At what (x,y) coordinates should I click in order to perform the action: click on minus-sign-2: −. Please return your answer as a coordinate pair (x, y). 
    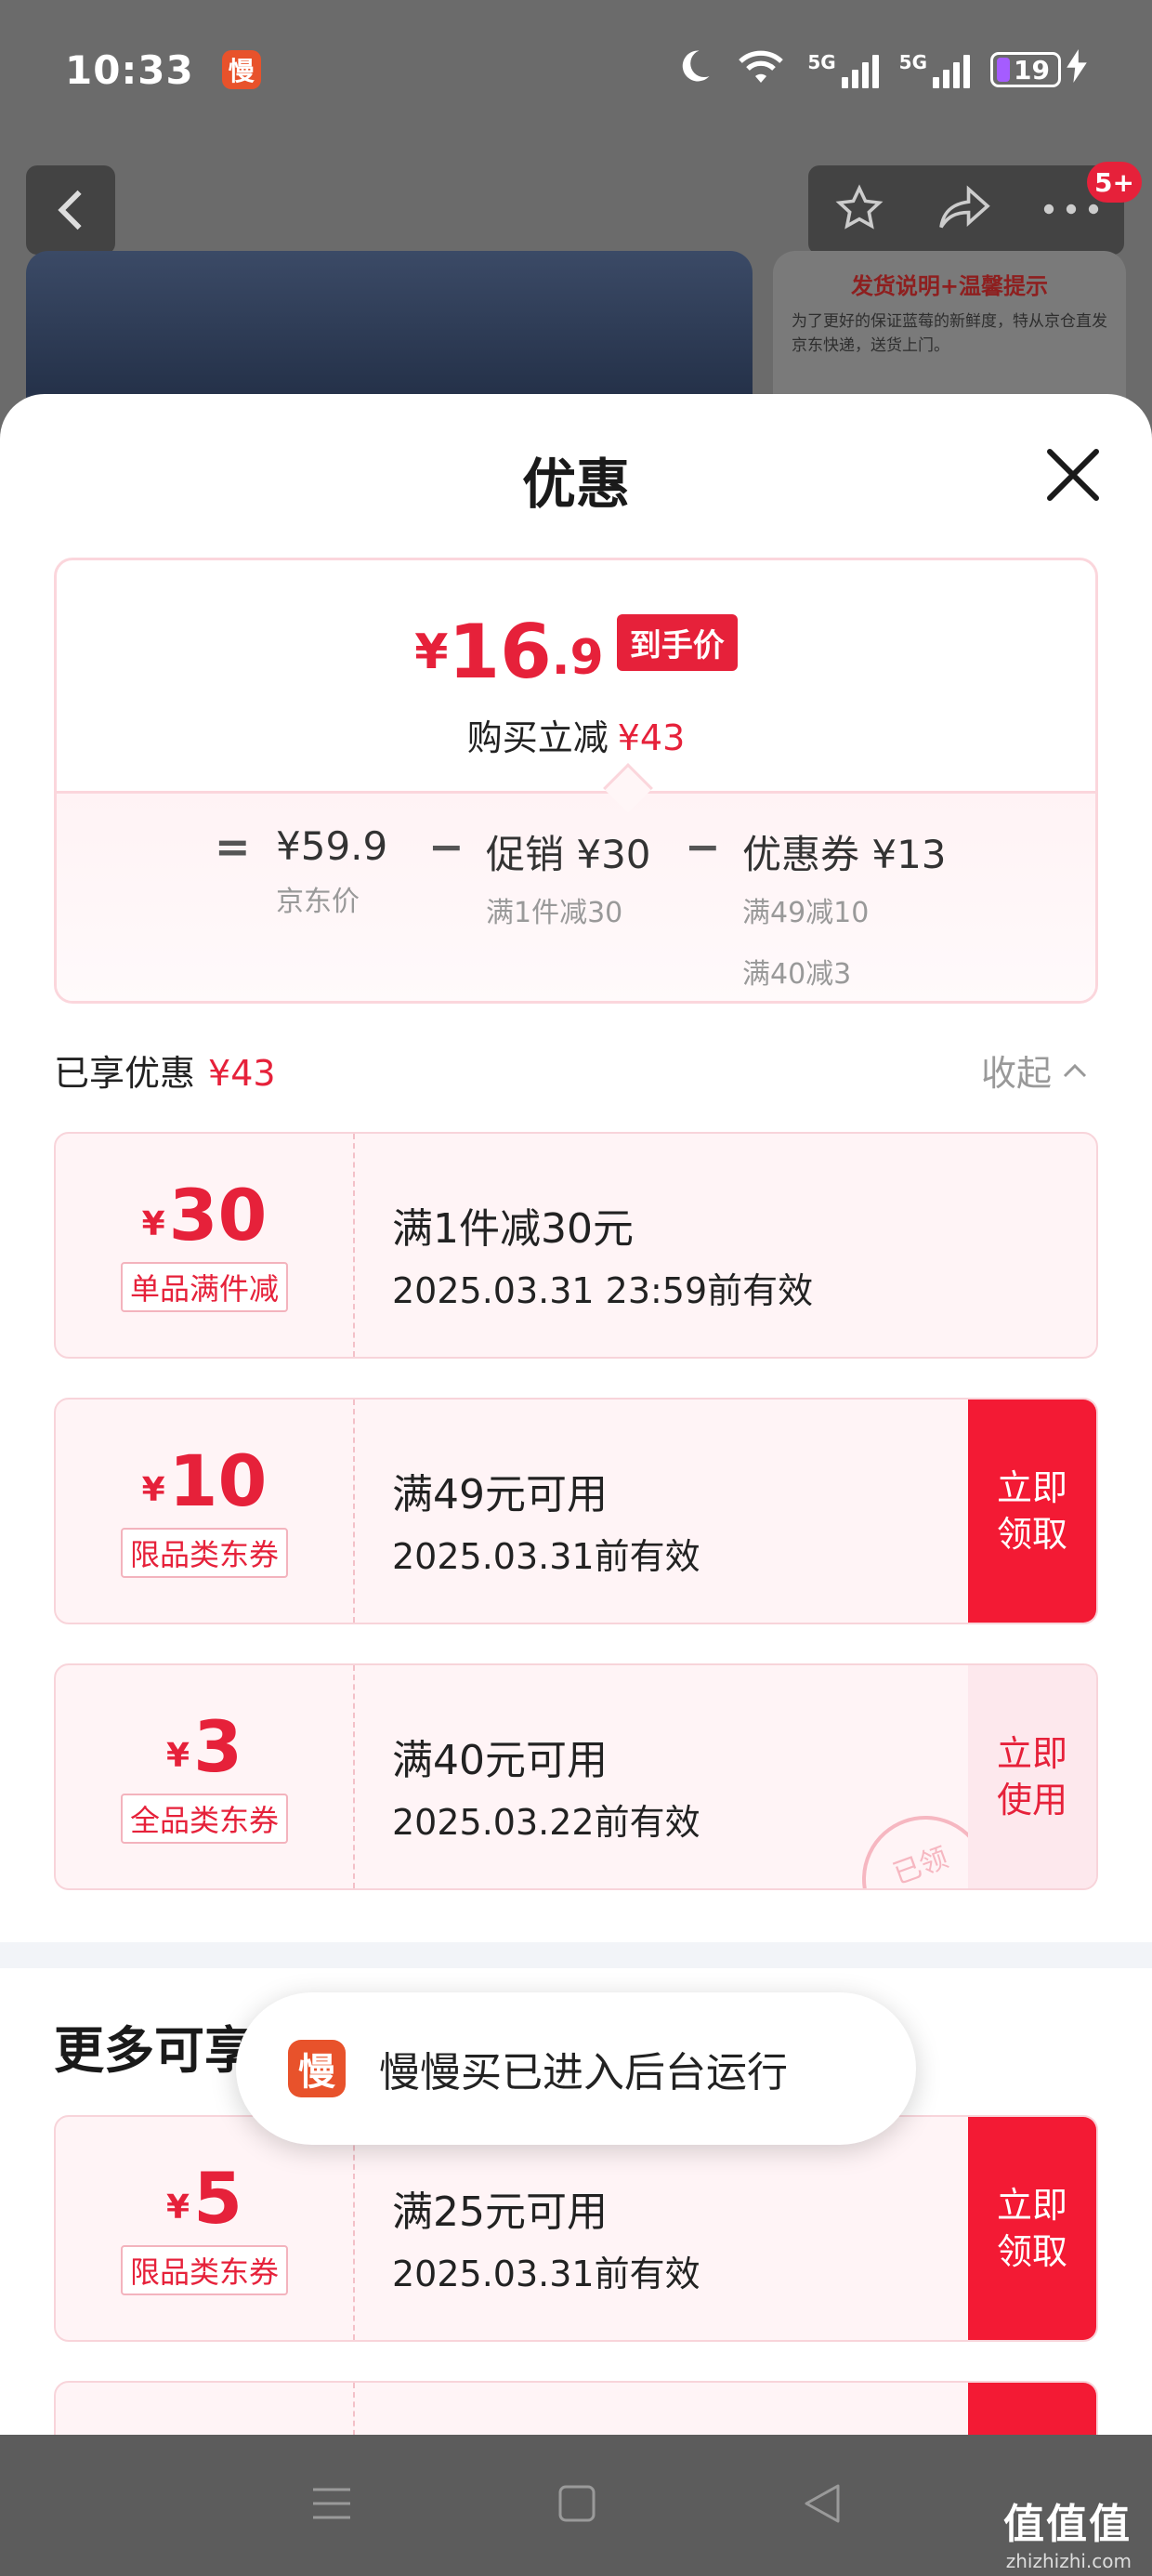
    Looking at the image, I should click on (703, 846).